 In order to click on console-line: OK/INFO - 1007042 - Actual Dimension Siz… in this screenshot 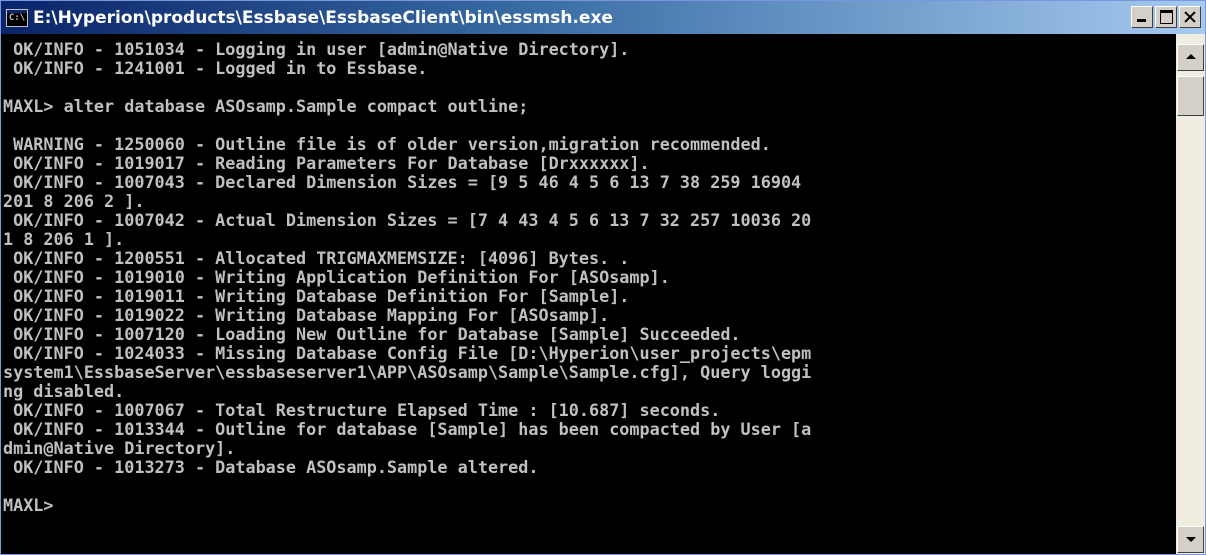, I will do `click(407, 220)`.